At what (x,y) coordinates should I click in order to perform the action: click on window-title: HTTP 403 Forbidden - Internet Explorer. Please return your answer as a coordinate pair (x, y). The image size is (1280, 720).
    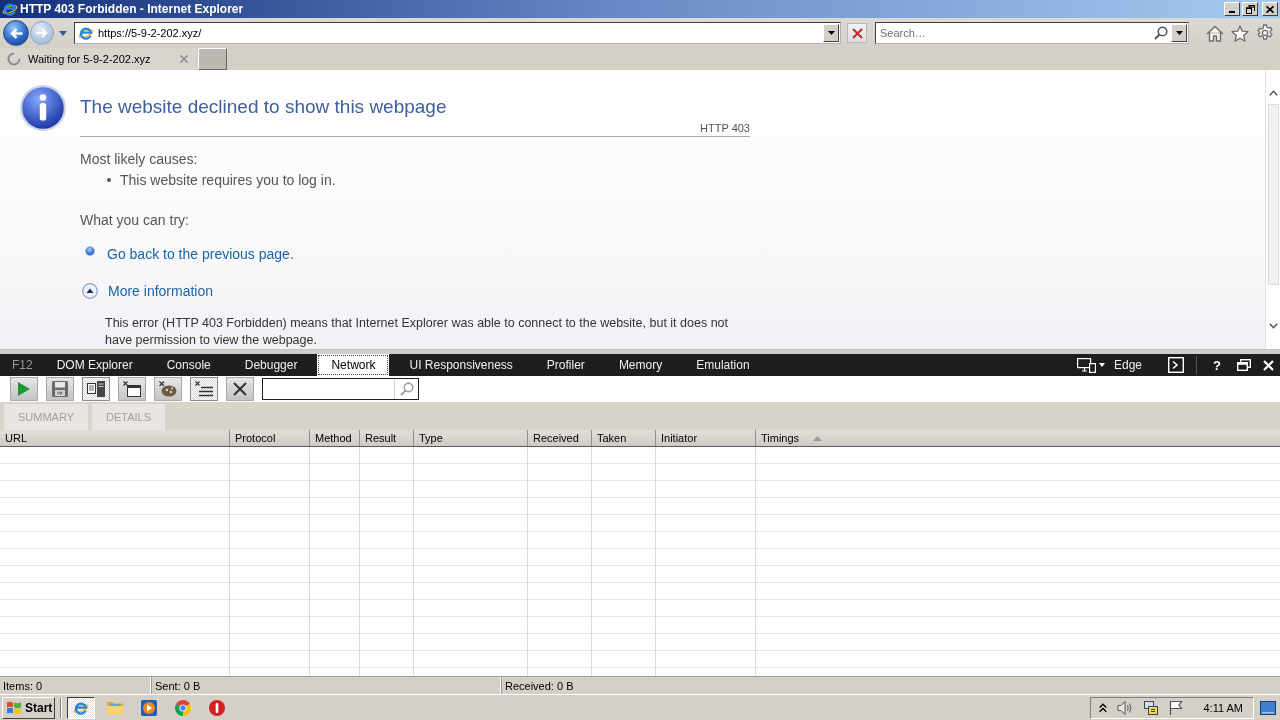
    Looking at the image, I should click on (132, 9).